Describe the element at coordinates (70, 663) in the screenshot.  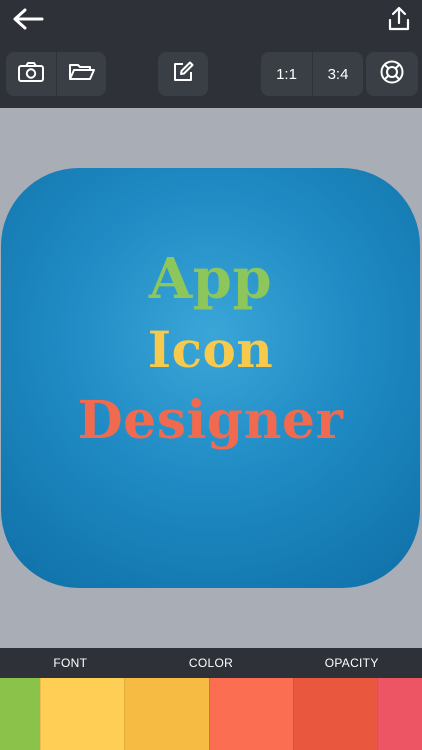
I see `tab-font: FONT` at that location.